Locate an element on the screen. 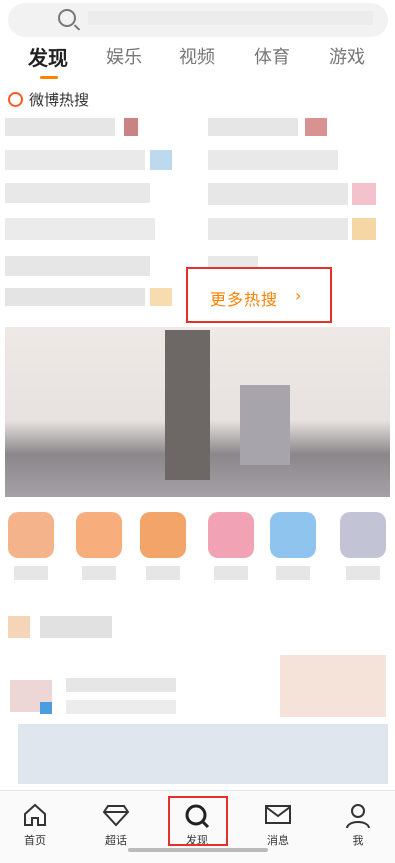 This screenshot has height=863, width=395. active-tab-indicator is located at coordinates (49, 77).